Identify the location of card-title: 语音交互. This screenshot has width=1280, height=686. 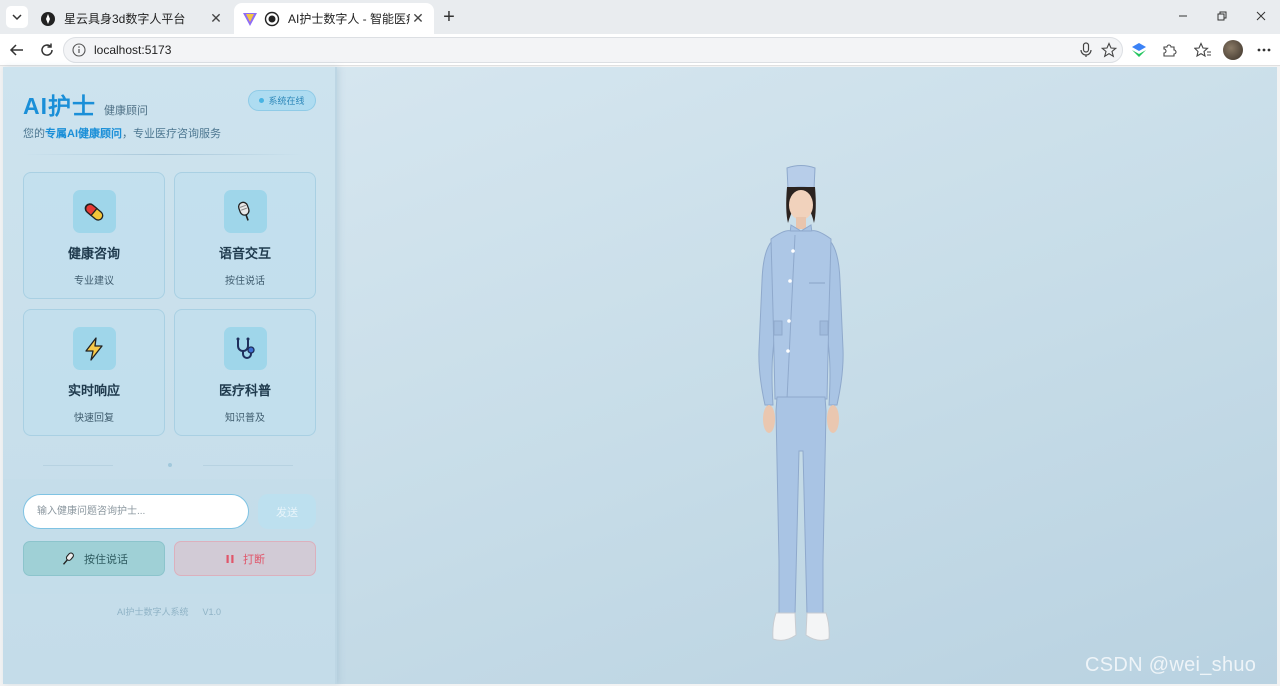
(244, 253).